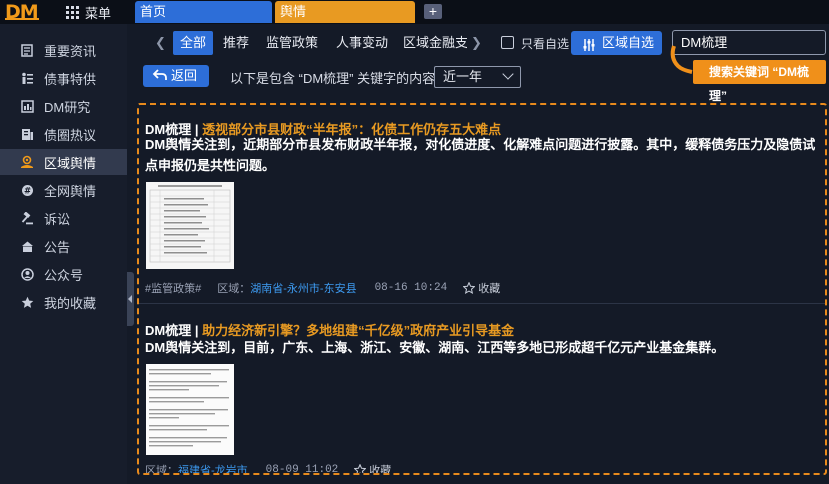 The image size is (829, 484). Describe the element at coordinates (236, 43) in the screenshot. I see `tab-recommended: 推荐` at that location.